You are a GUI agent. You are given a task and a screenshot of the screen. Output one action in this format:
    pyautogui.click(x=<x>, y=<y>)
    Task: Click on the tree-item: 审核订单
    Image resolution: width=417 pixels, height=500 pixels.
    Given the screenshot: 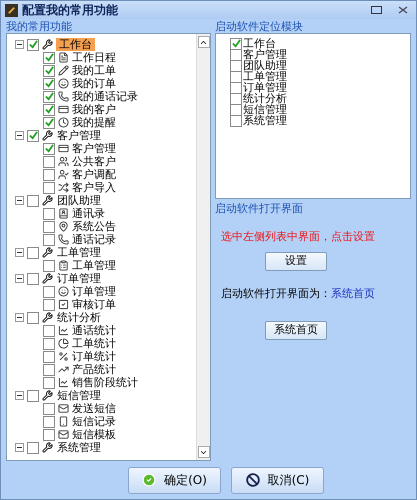 What is the action you would take?
    pyautogui.click(x=94, y=304)
    